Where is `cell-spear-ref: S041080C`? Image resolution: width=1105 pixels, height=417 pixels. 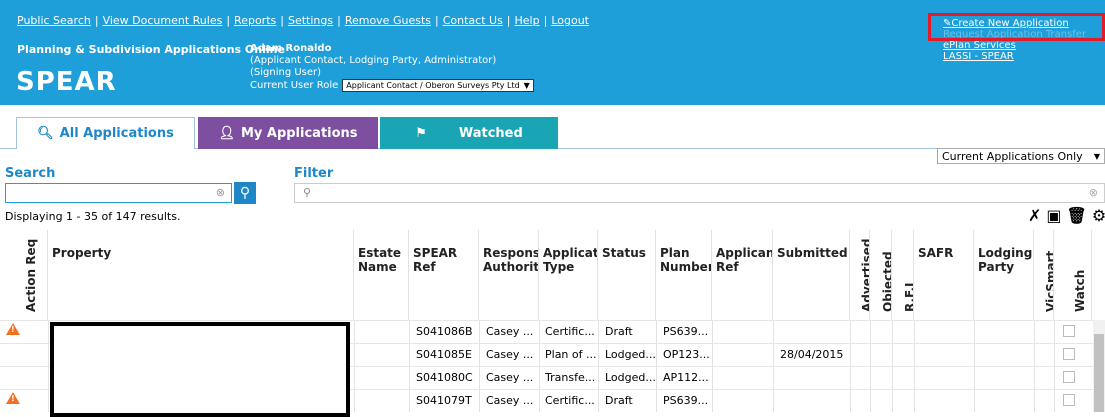 cell-spear-ref: S041080C is located at coordinates (444, 377).